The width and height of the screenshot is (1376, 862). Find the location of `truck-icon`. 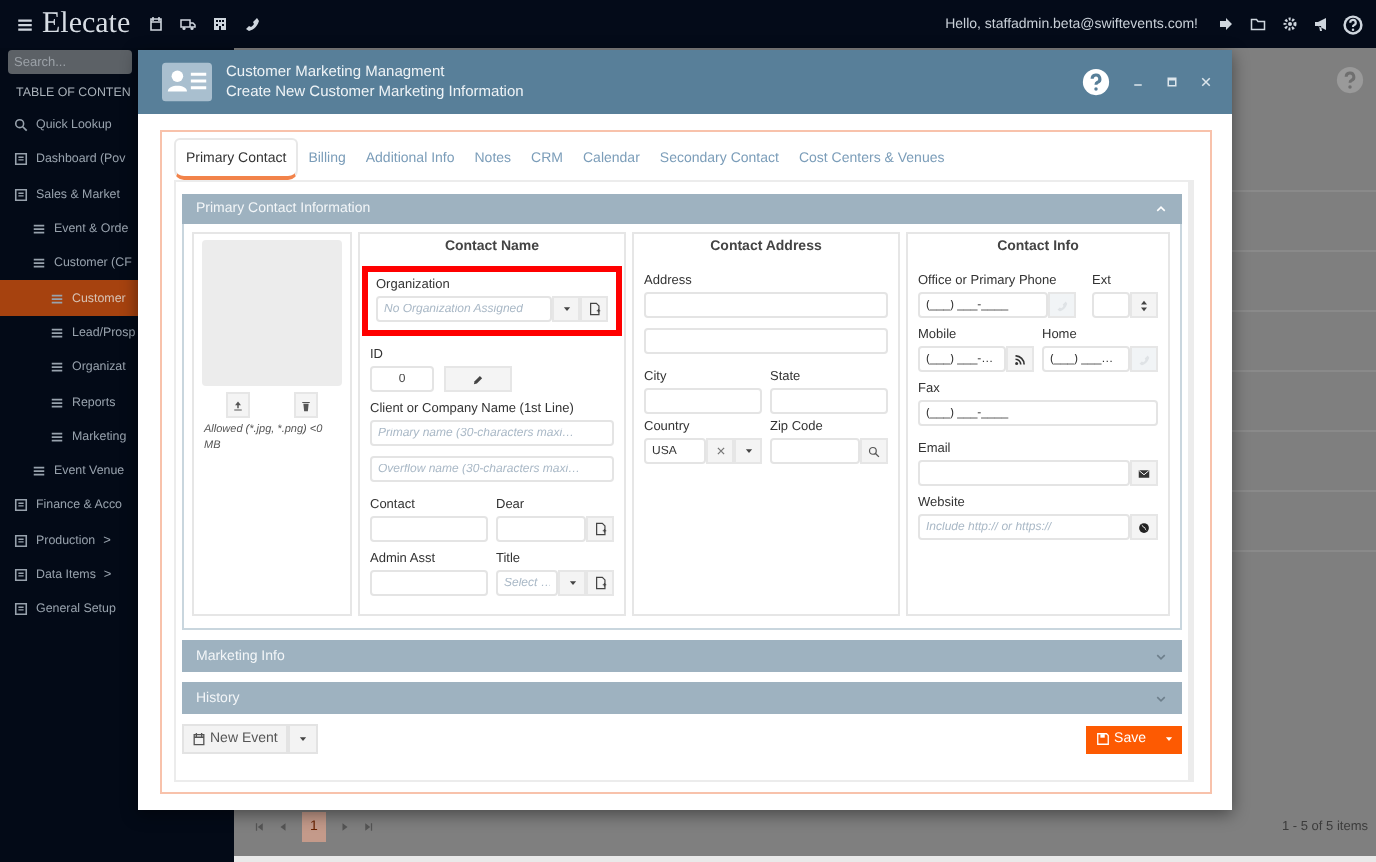

truck-icon is located at coordinates (188, 24).